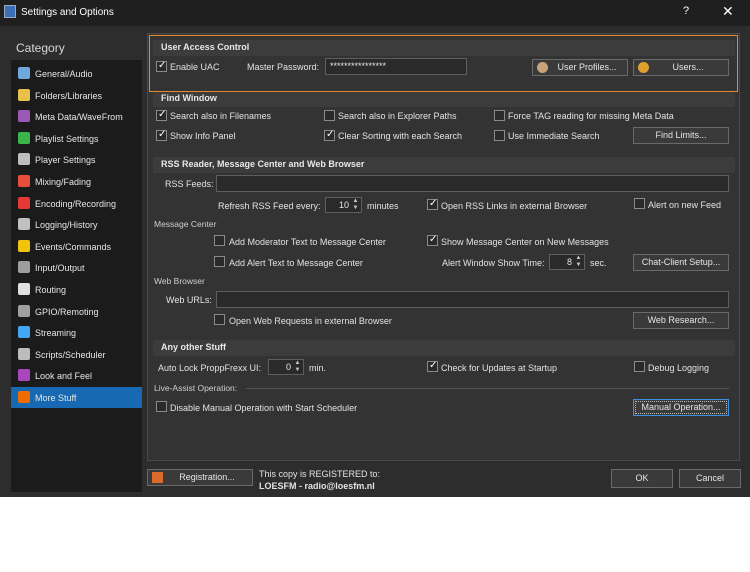 The width and height of the screenshot is (750, 572). What do you see at coordinates (51, 290) in the screenshot?
I see `sidebar-item-label: Routing` at bounding box center [51, 290].